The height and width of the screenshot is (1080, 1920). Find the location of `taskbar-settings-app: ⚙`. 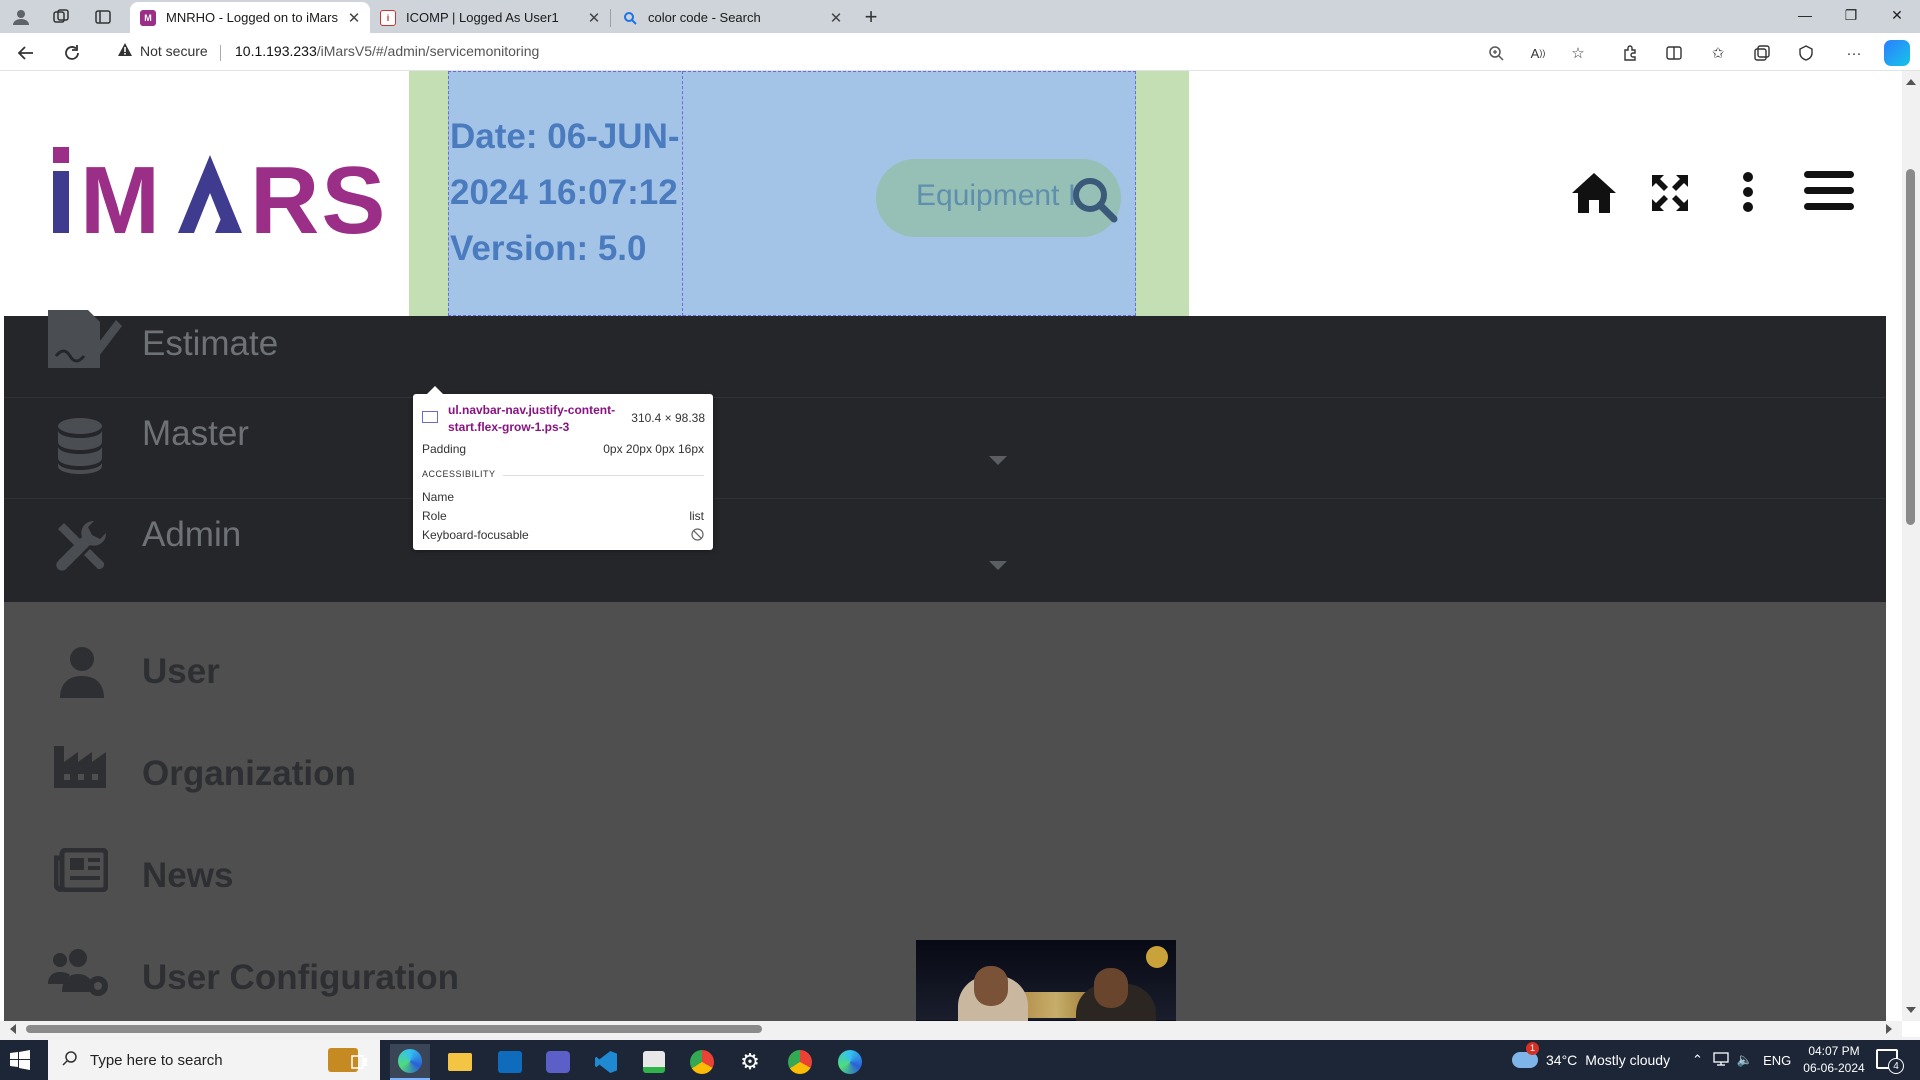

taskbar-settings-app: ⚙ is located at coordinates (750, 1062).